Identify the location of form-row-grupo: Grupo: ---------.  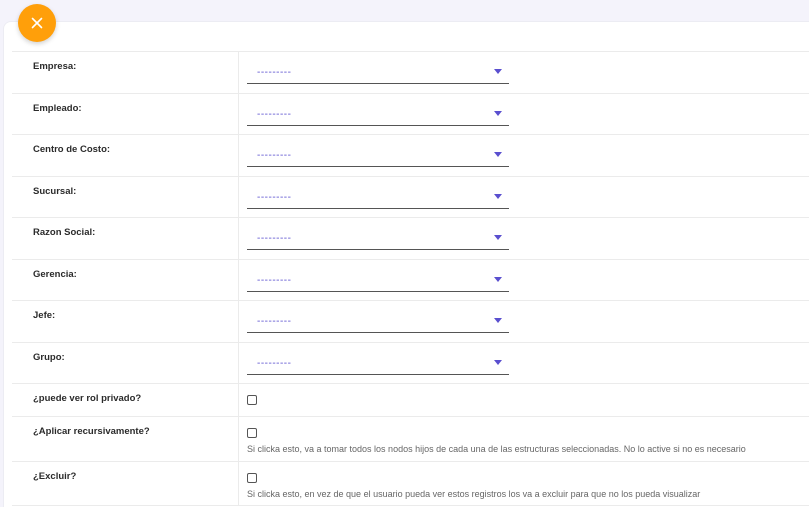
(410, 362).